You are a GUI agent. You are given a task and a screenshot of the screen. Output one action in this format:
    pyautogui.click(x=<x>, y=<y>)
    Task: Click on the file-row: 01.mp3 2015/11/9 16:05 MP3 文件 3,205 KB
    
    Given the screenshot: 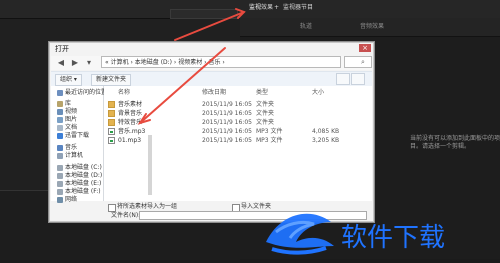 What is the action you would take?
    pyautogui.click(x=237, y=140)
    